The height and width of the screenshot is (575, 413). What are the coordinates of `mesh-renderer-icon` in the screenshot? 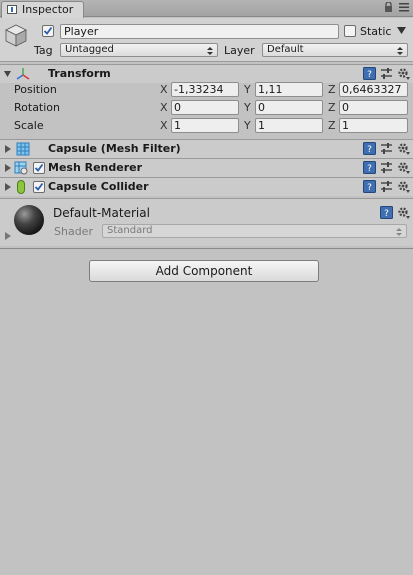 It's located at (21, 168).